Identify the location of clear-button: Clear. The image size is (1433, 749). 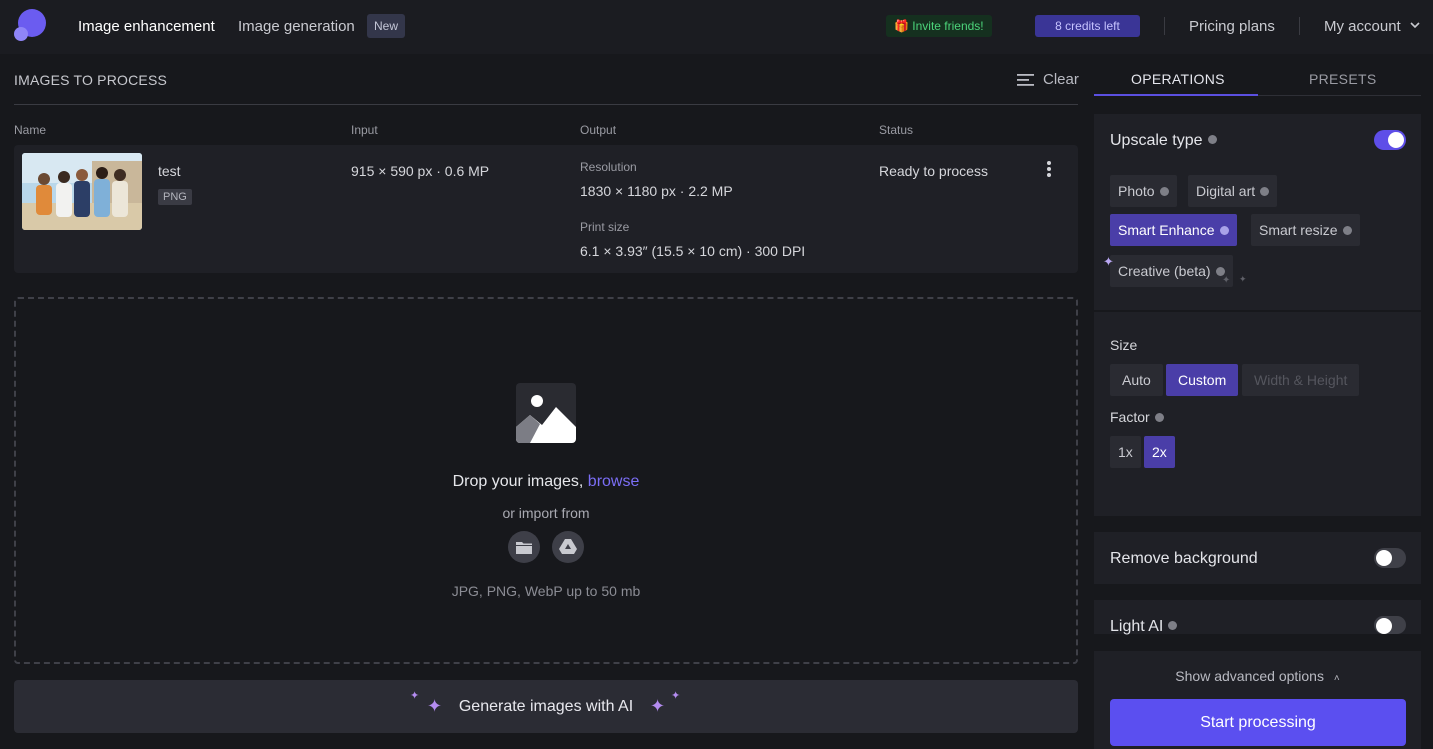
(1048, 79).